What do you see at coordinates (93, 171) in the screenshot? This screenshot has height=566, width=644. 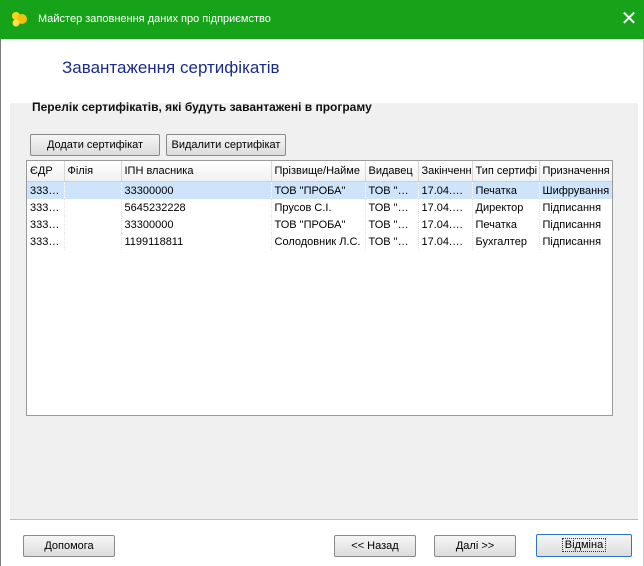 I see `column-header: Філія` at bounding box center [93, 171].